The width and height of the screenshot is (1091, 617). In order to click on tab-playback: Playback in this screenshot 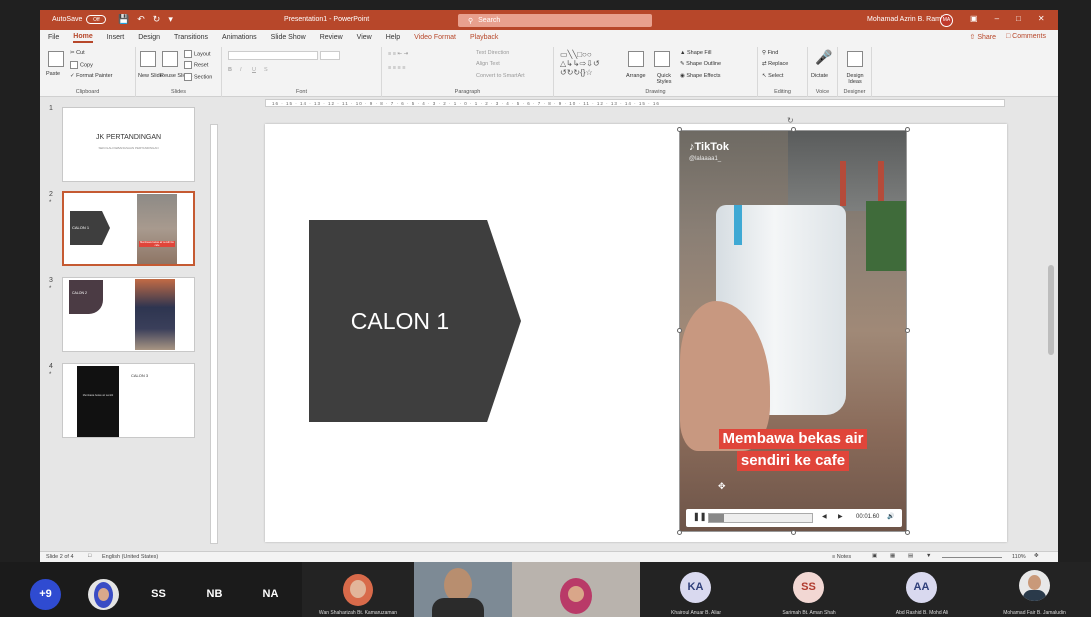, I will do `click(484, 37)`.